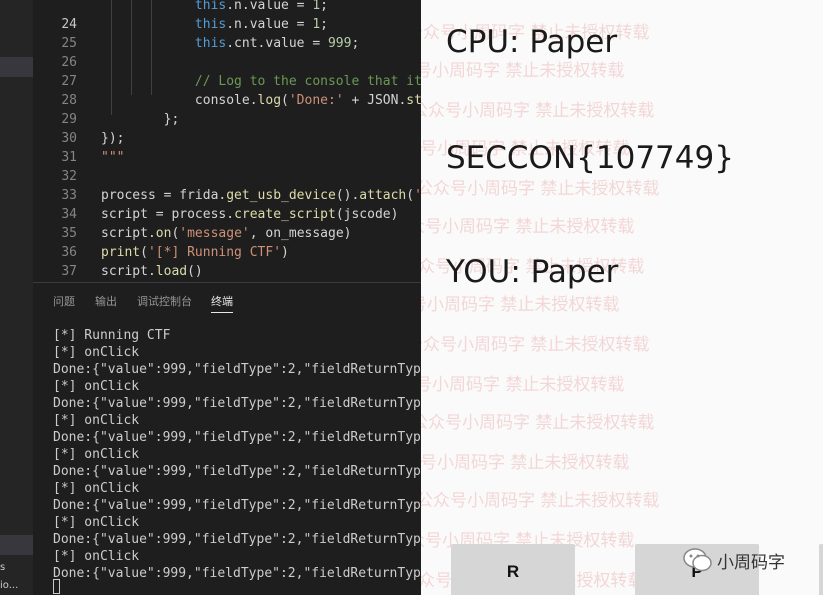  What do you see at coordinates (532, 272) in the screenshot?
I see `you-choice-text: YOU: Paper` at bounding box center [532, 272].